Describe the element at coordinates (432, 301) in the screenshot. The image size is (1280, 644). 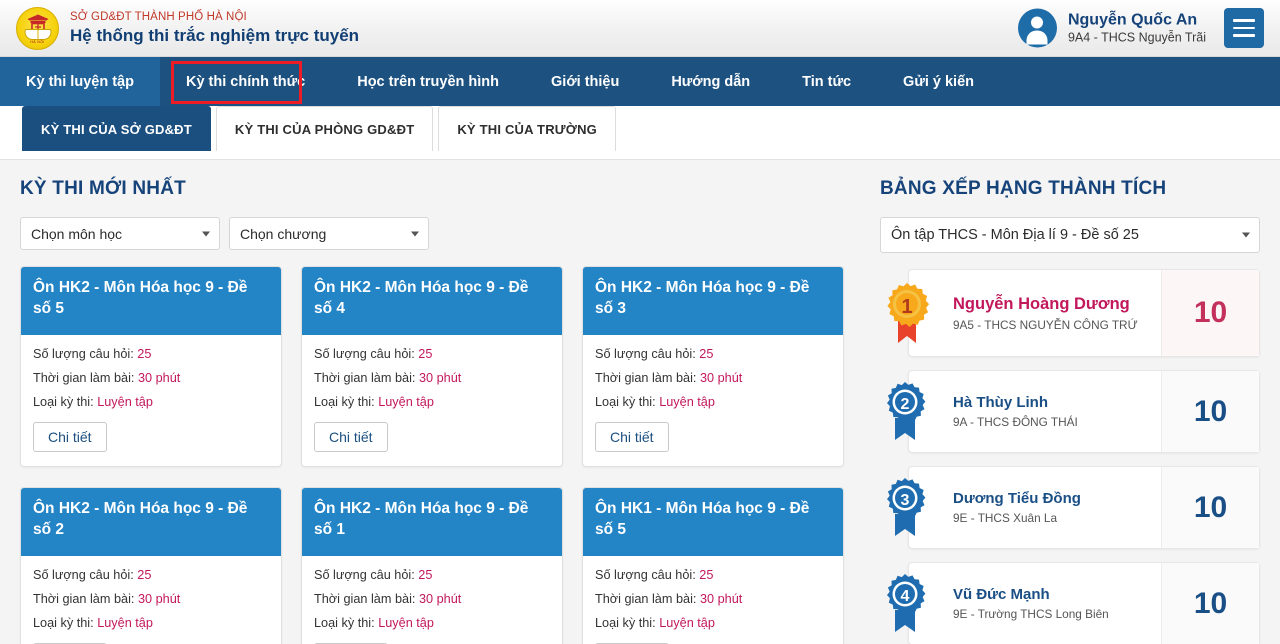
I see `exam-card-title: Ôn HK2 - Môn Hóa học 9 - Đề số 4` at that location.